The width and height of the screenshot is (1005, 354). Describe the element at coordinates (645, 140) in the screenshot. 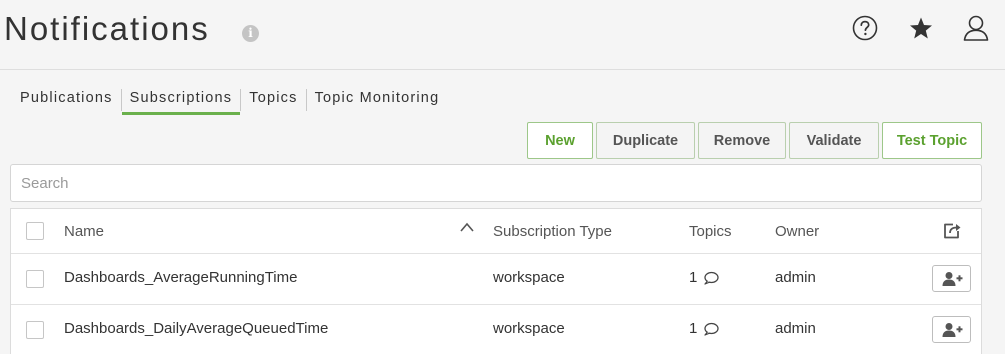

I see `duplicate-button: Duplicate` at that location.